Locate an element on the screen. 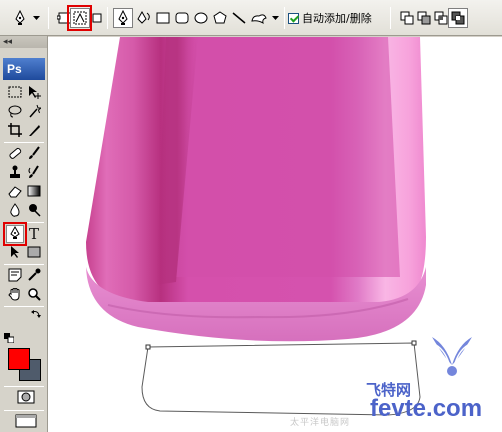 This screenshot has width=502, height=432. brush-tool is located at coordinates (34, 154).